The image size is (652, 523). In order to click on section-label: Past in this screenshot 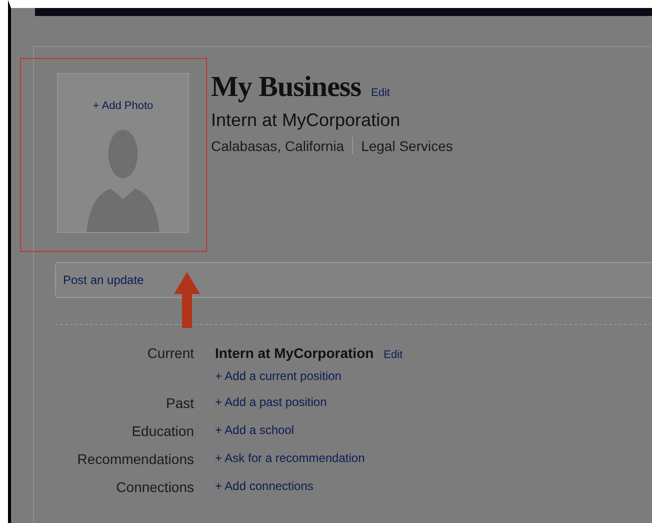, I will do `click(179, 403)`.